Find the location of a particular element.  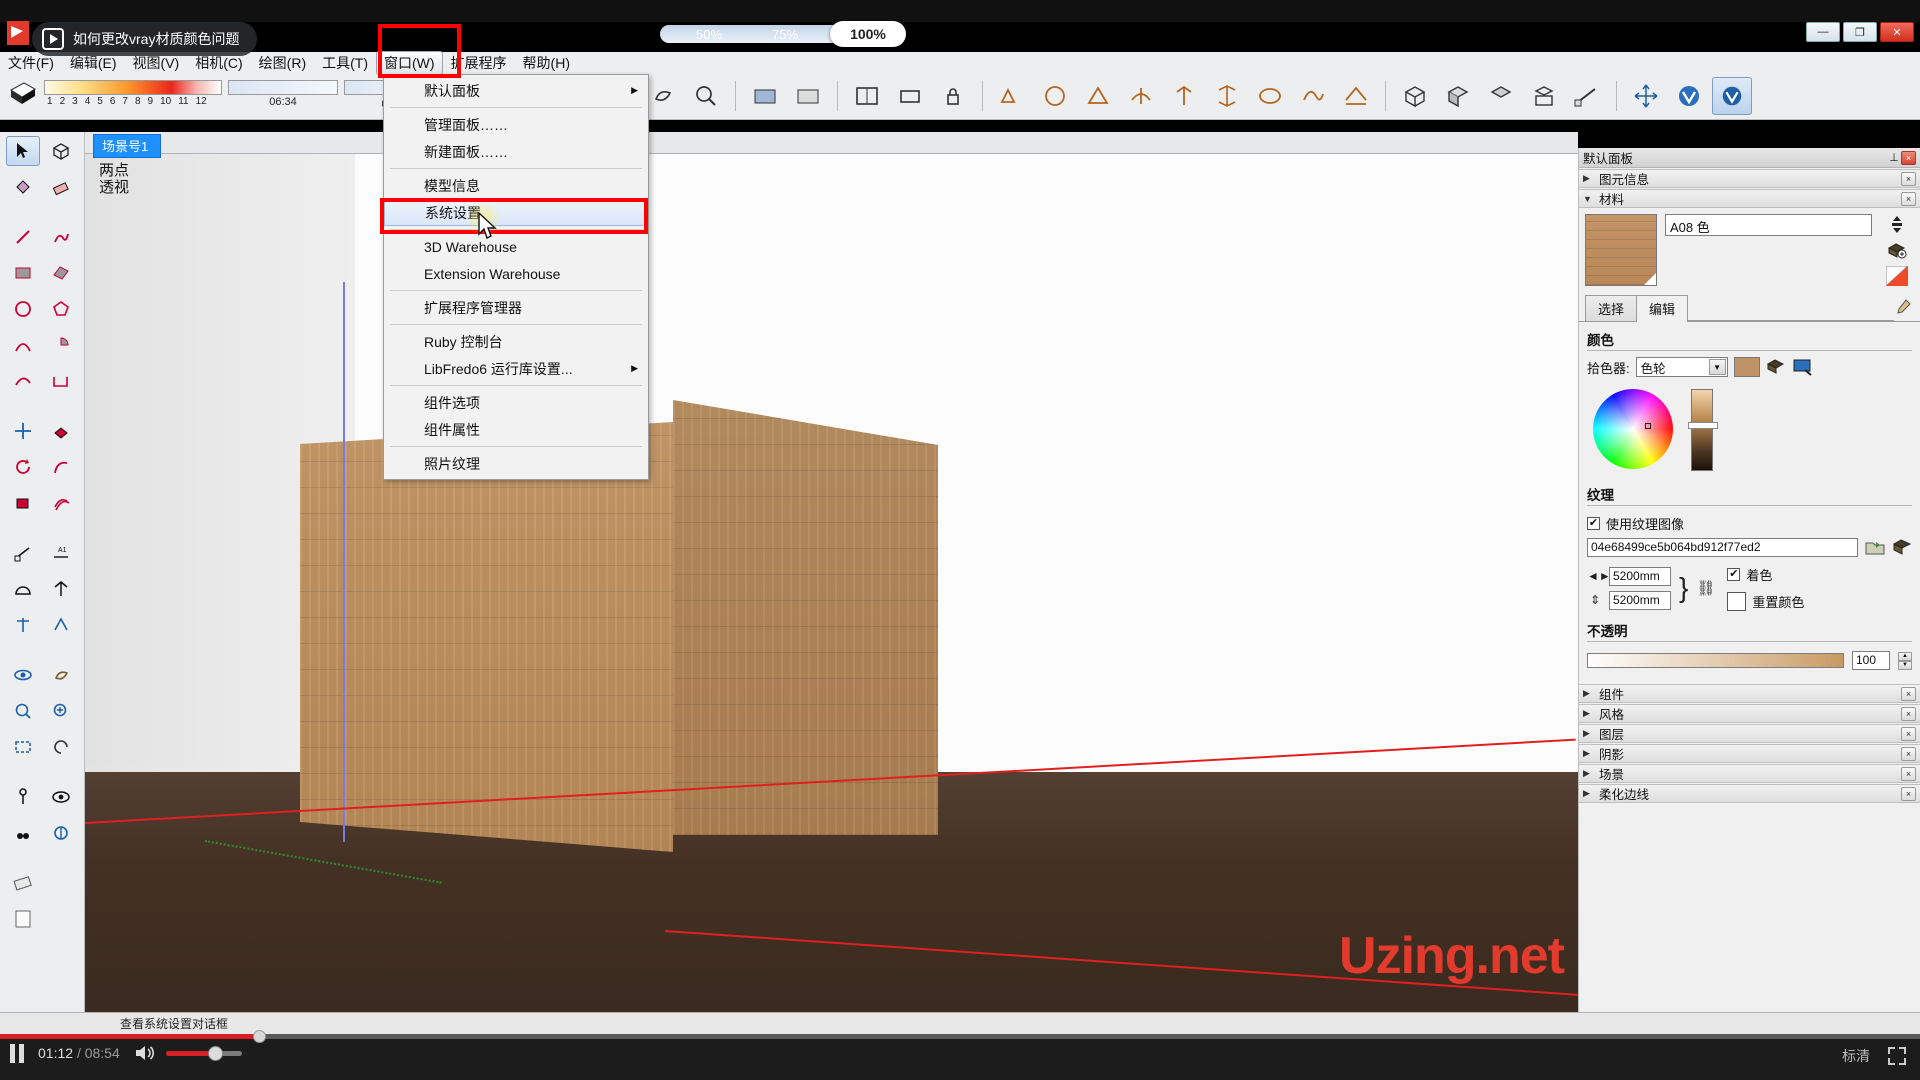

component-2-icon is located at coordinates (1458, 96).